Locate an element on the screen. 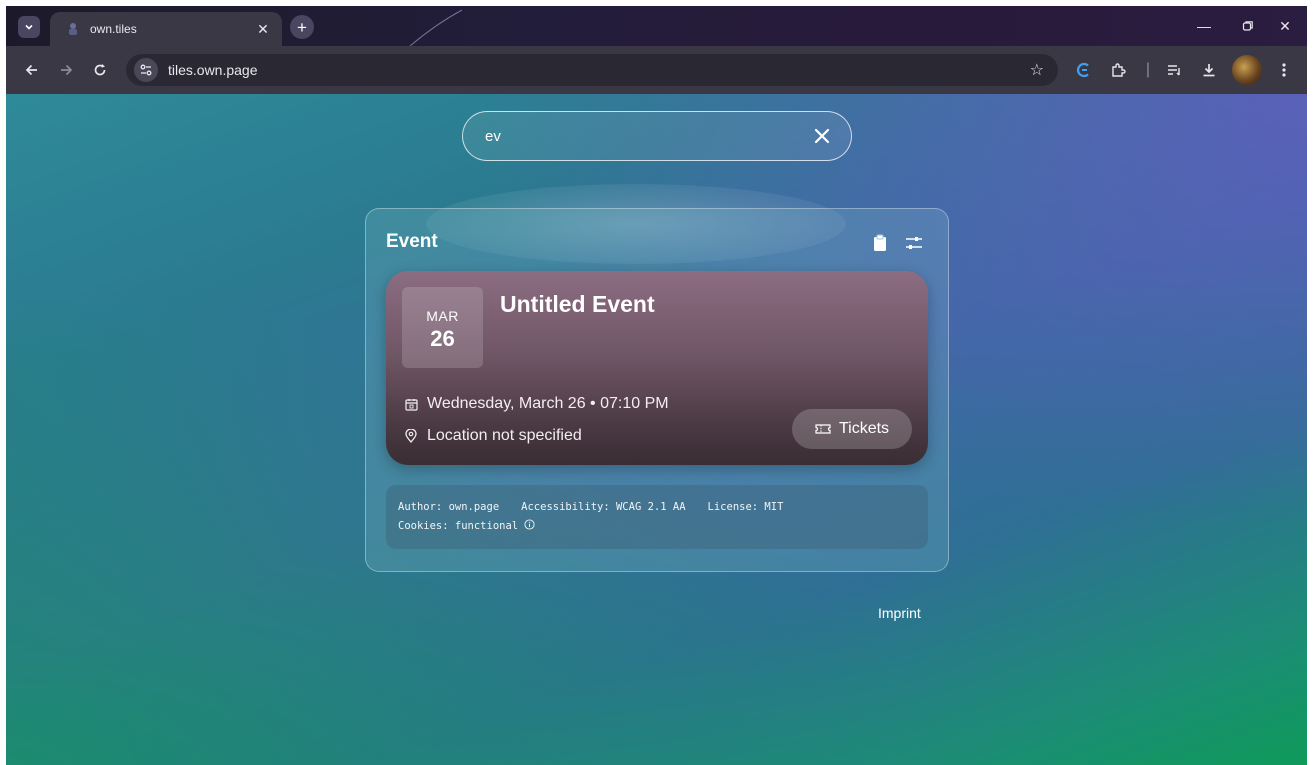 This screenshot has width=1313, height=765. arrow-left-icon is located at coordinates (31, 70).